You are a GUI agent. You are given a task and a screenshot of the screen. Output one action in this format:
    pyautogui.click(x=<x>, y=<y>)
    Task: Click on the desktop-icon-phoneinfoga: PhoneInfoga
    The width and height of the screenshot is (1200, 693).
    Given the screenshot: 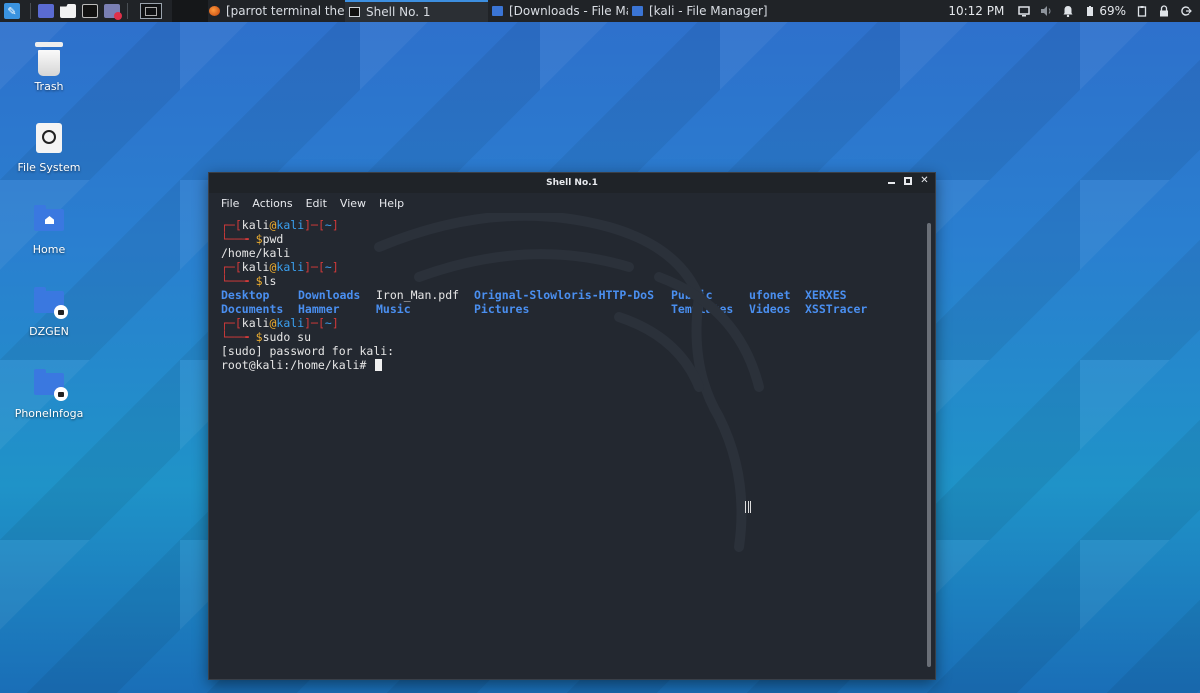 What is the action you would take?
    pyautogui.click(x=49, y=393)
    